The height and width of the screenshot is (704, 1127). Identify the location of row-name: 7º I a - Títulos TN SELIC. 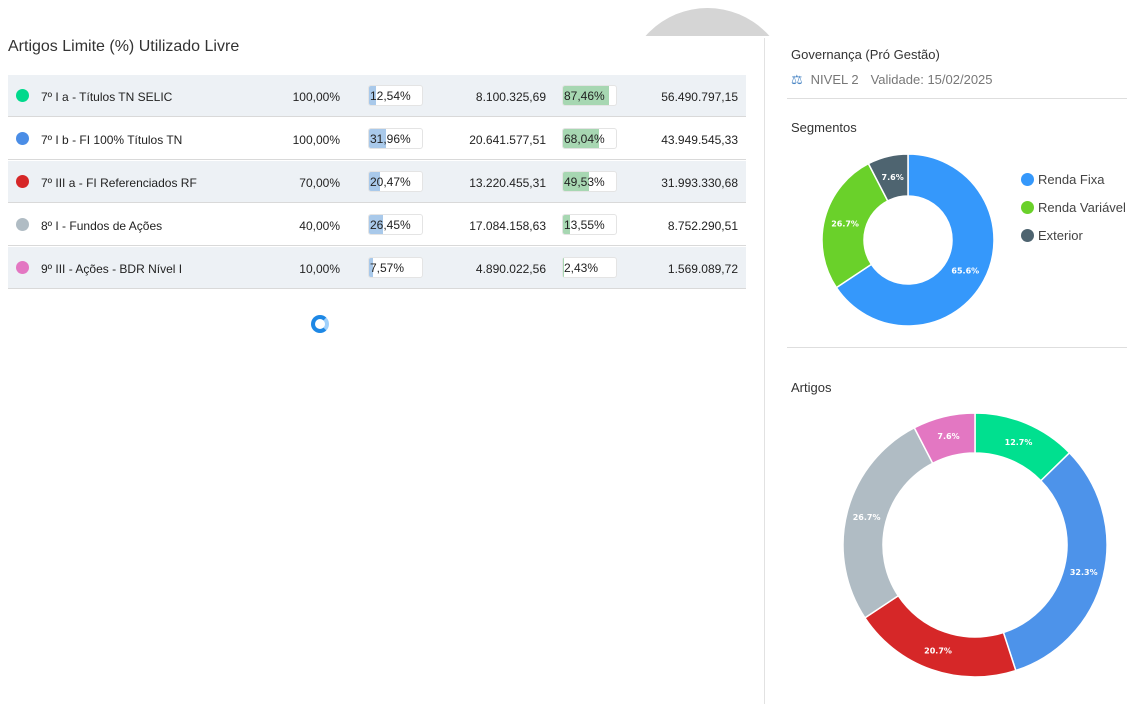
(107, 97).